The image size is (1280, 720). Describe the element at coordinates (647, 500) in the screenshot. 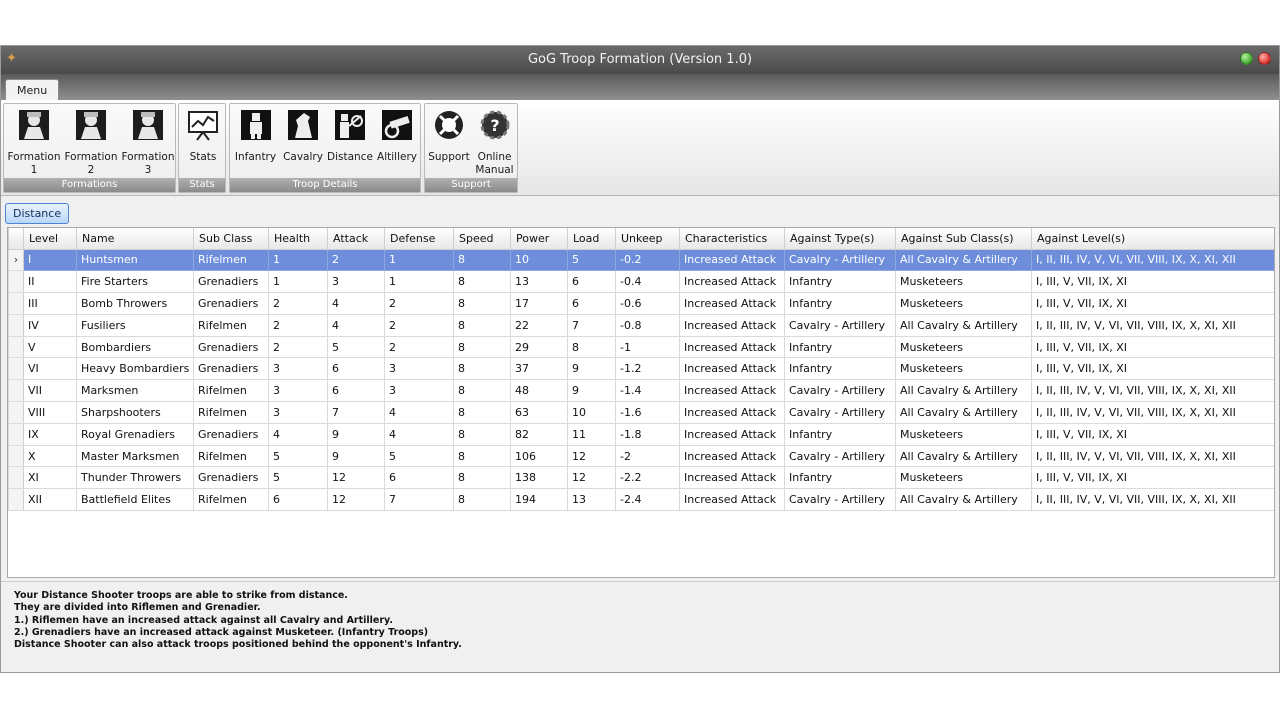

I see `table-cell: -2.4` at that location.